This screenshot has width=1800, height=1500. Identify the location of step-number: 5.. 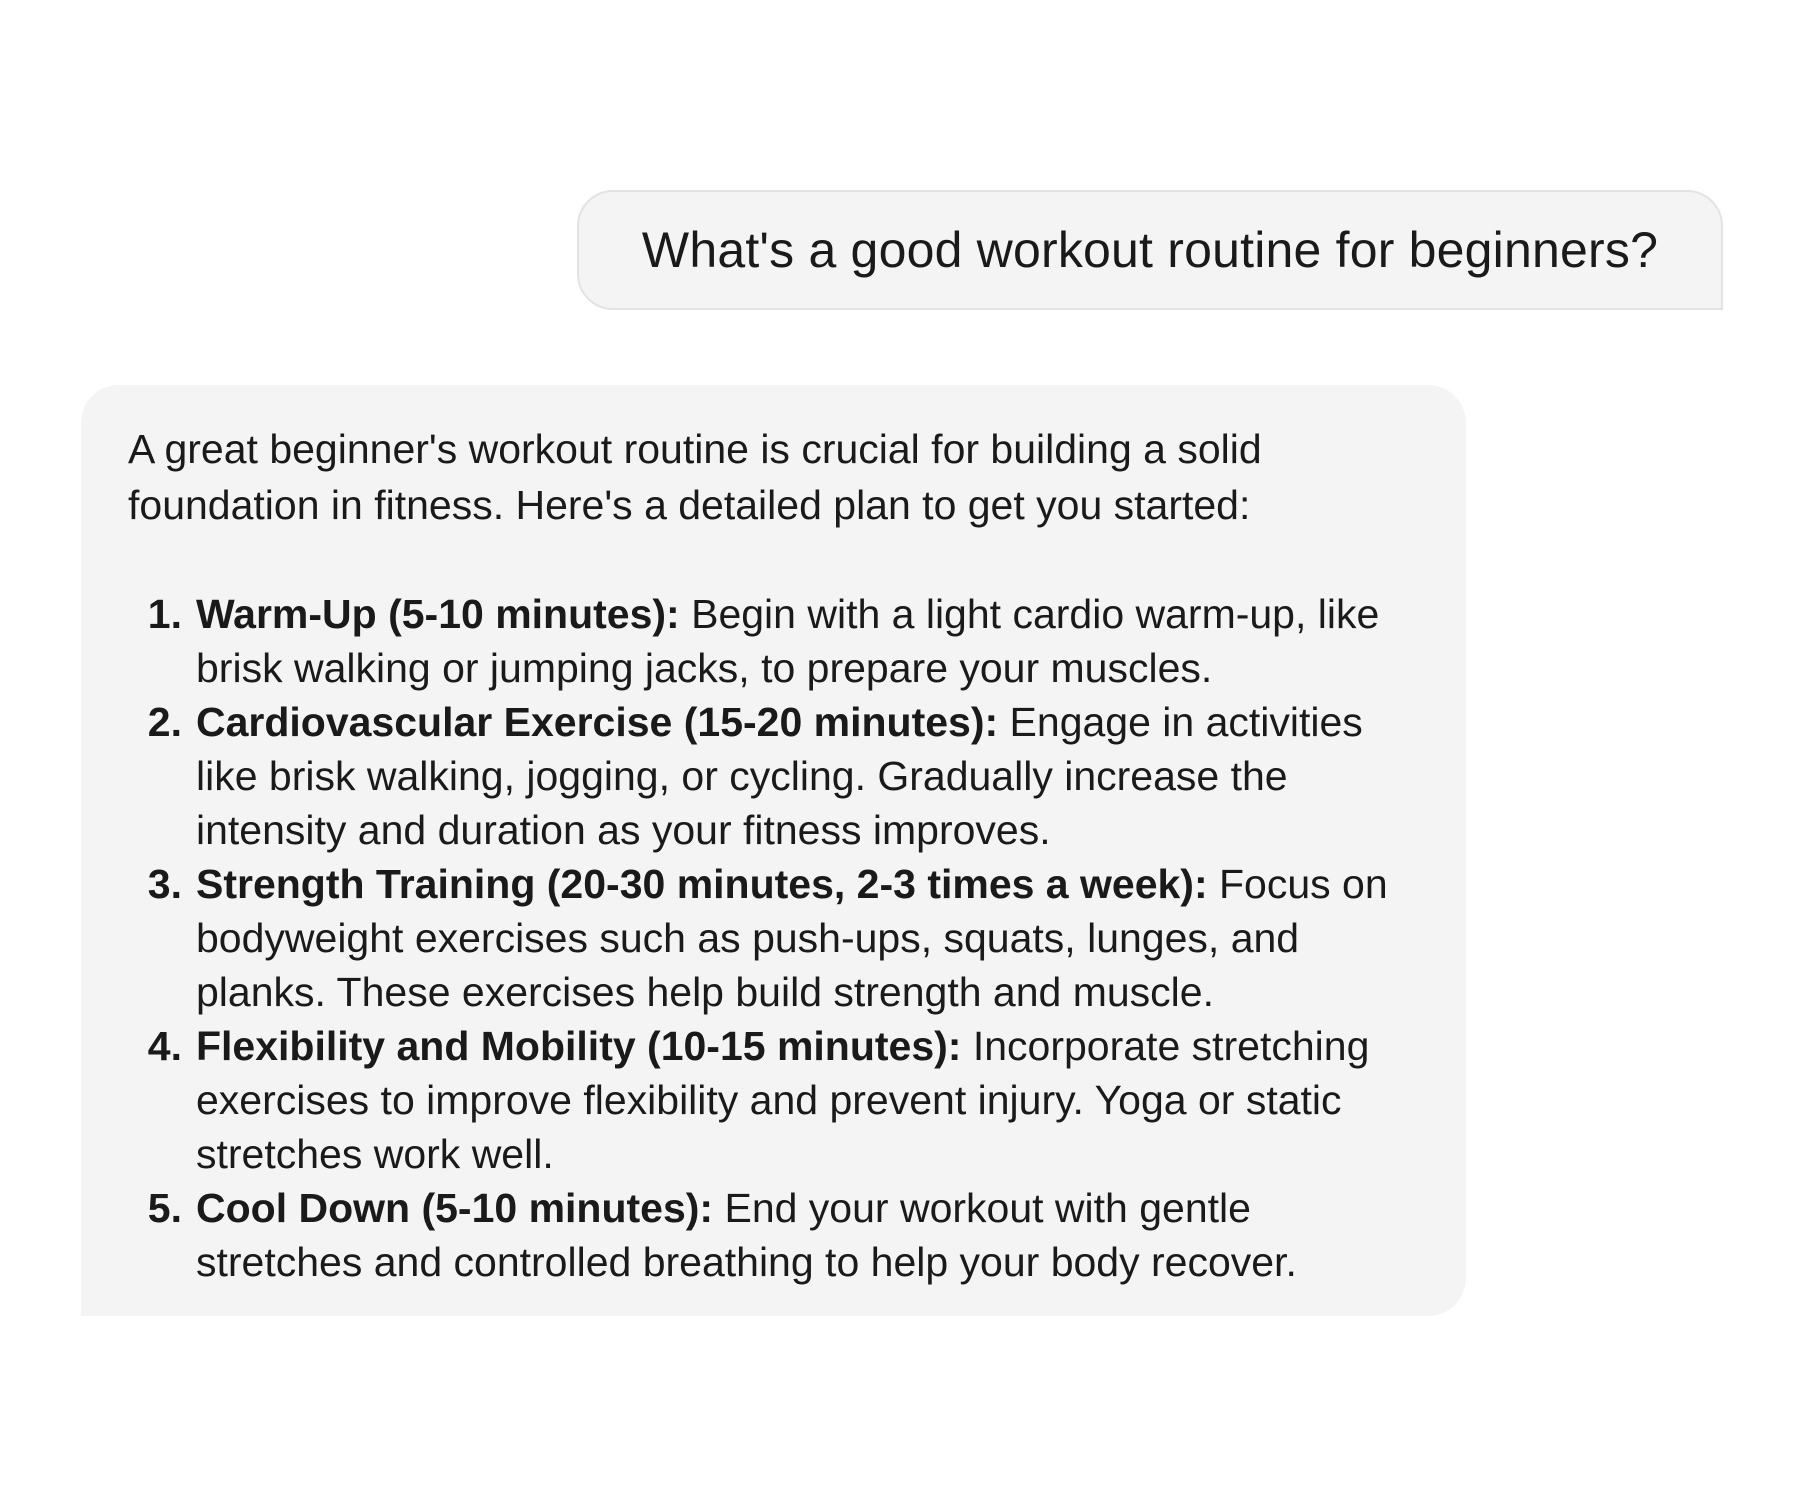
(164, 1208).